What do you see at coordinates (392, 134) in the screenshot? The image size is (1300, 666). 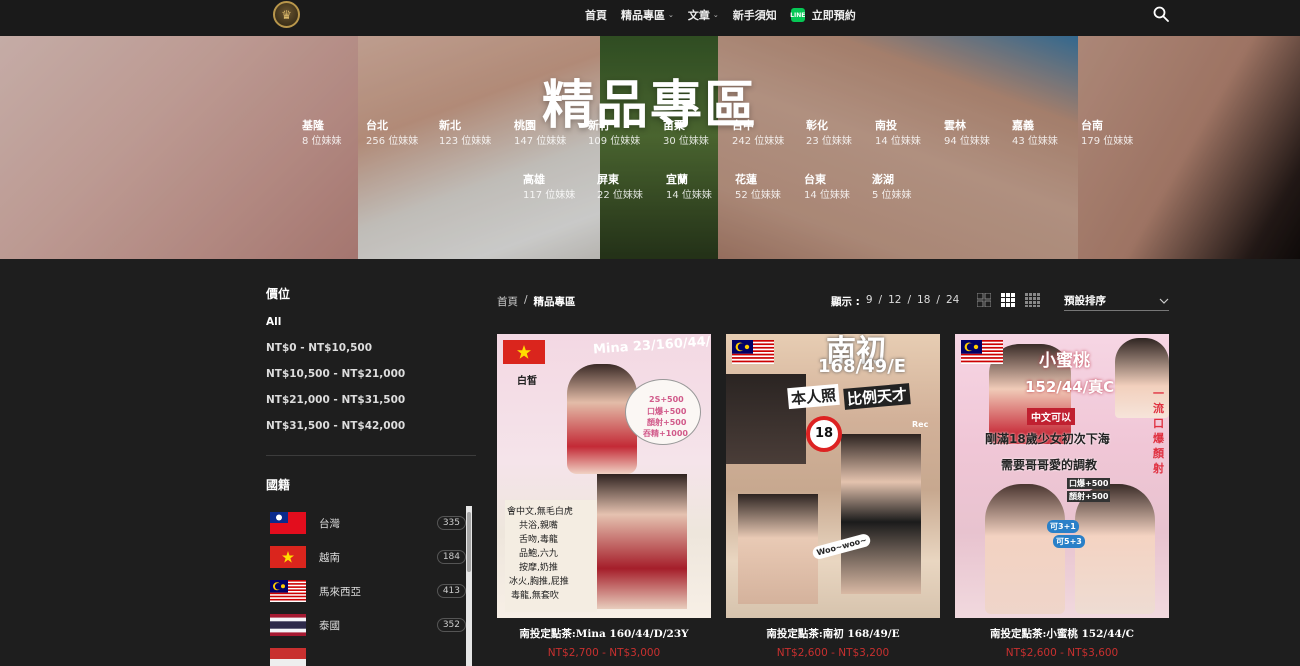 I see `region-link-taipei: 台北 256 位妹妹` at bounding box center [392, 134].